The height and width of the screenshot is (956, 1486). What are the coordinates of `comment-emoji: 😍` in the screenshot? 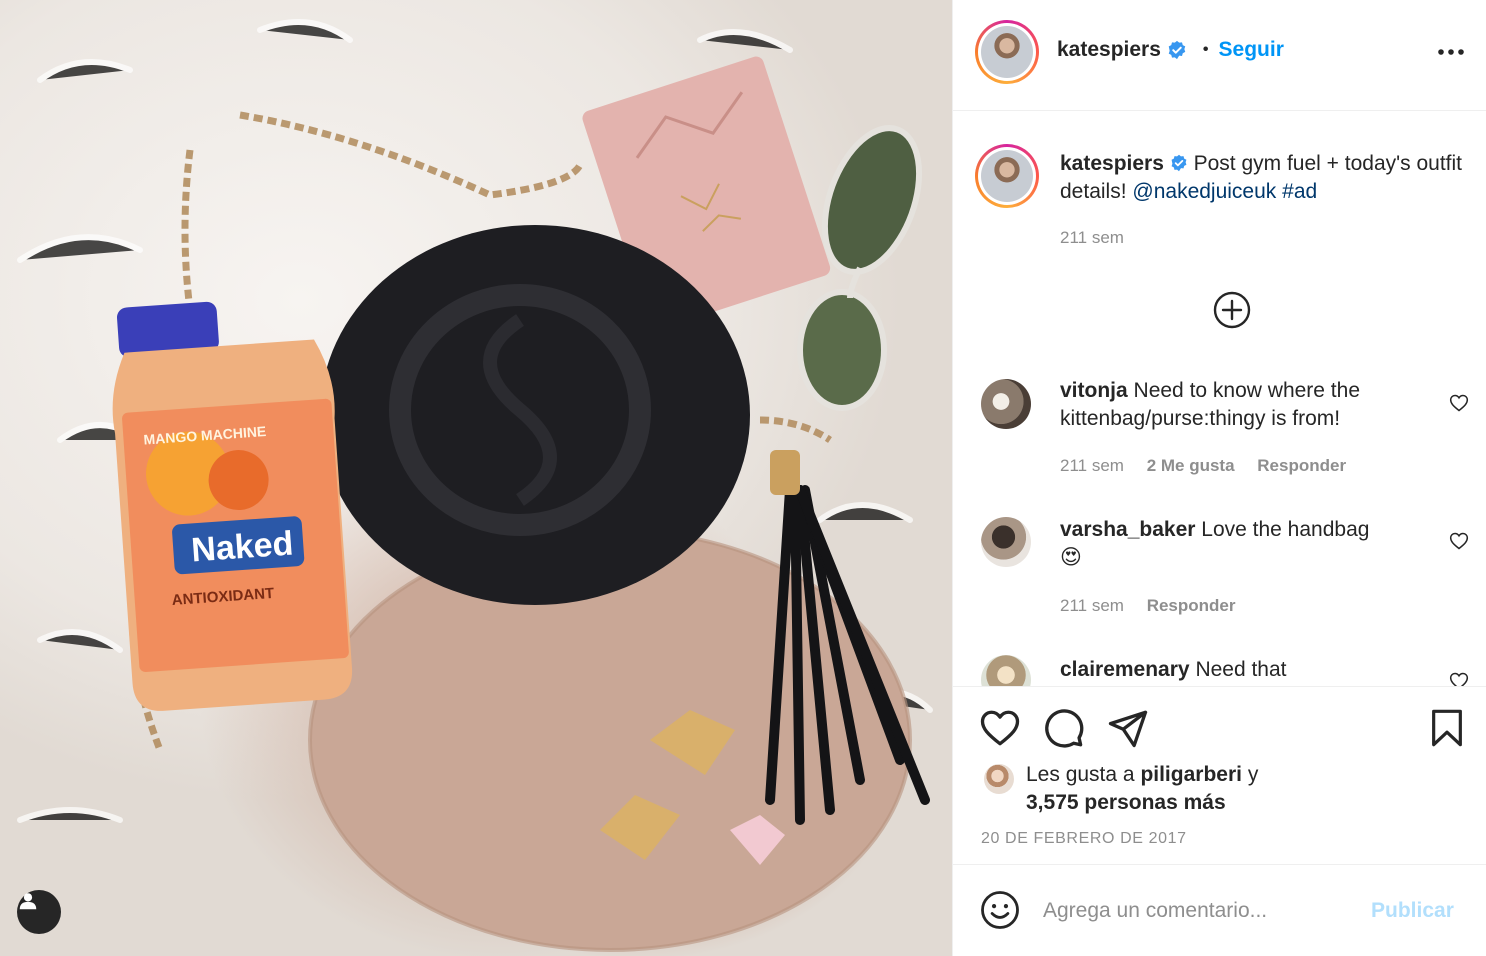 It's located at (1071, 557).